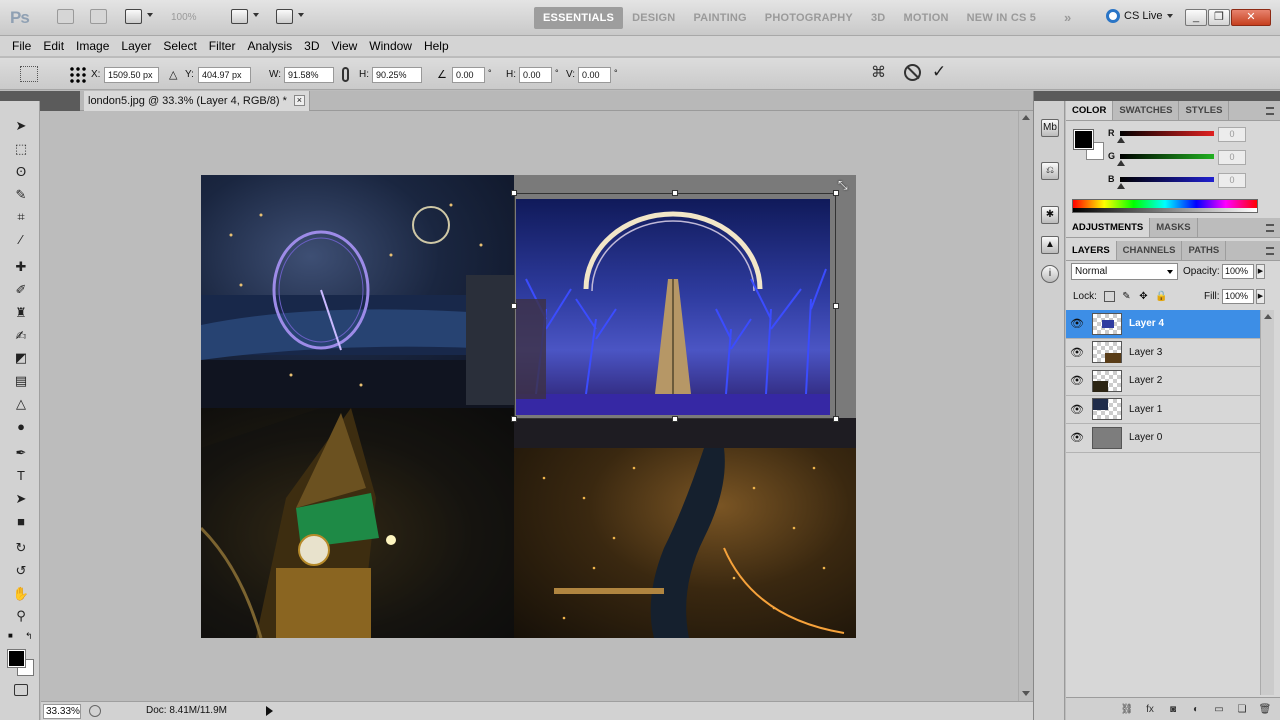 This screenshot has height=720, width=1280. I want to click on height-scale-input: 90.25%, so click(397, 75).